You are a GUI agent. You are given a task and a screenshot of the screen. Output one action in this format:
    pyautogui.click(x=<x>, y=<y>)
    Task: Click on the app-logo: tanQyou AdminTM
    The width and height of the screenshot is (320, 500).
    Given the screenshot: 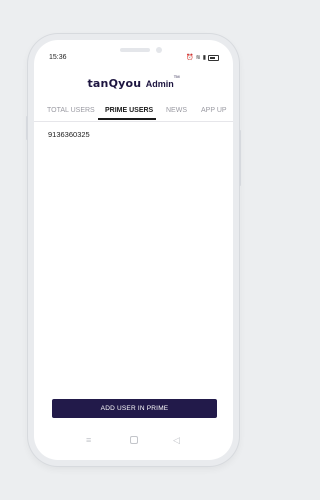 What is the action you would take?
    pyautogui.click(x=133, y=83)
    